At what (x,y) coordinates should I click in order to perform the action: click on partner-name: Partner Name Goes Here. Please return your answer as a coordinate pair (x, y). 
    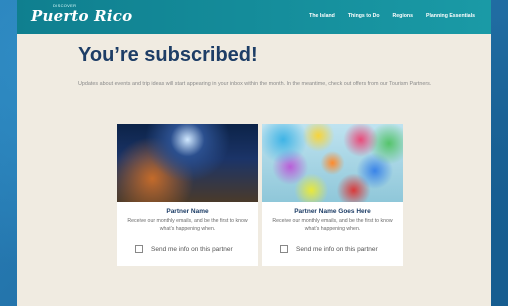
    Looking at the image, I should click on (332, 211).